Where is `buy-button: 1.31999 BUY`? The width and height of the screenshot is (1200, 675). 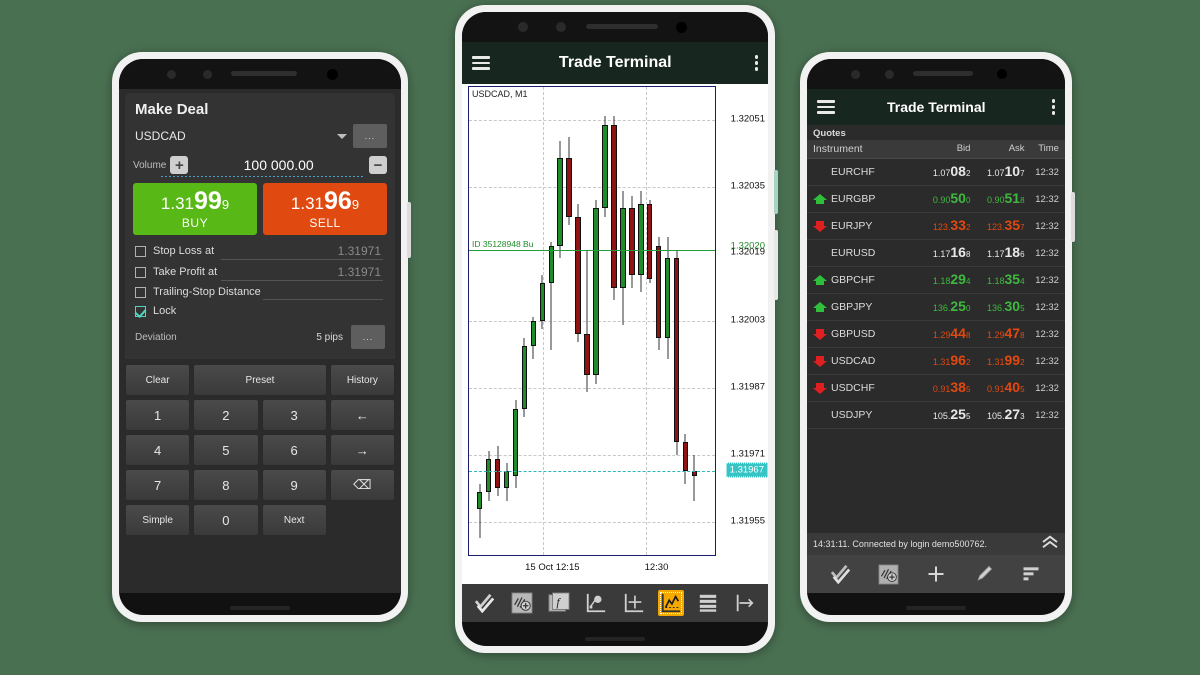 buy-button: 1.31999 BUY is located at coordinates (195, 209).